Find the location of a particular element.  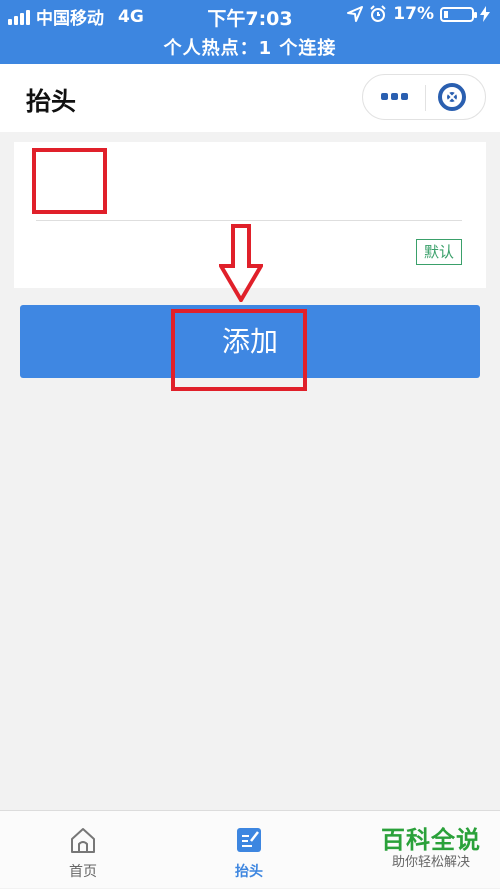

tab-header: 抬头 is located at coordinates (249, 850).